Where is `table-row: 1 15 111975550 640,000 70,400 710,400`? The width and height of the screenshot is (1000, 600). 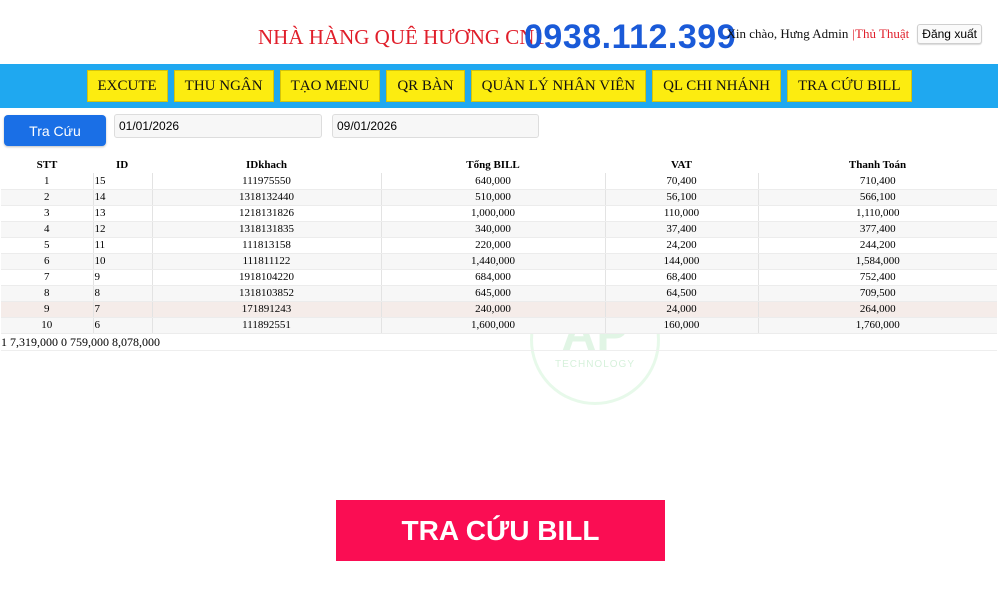
table-row: 1 15 111975550 640,000 70,400 710,400 is located at coordinates (499, 181).